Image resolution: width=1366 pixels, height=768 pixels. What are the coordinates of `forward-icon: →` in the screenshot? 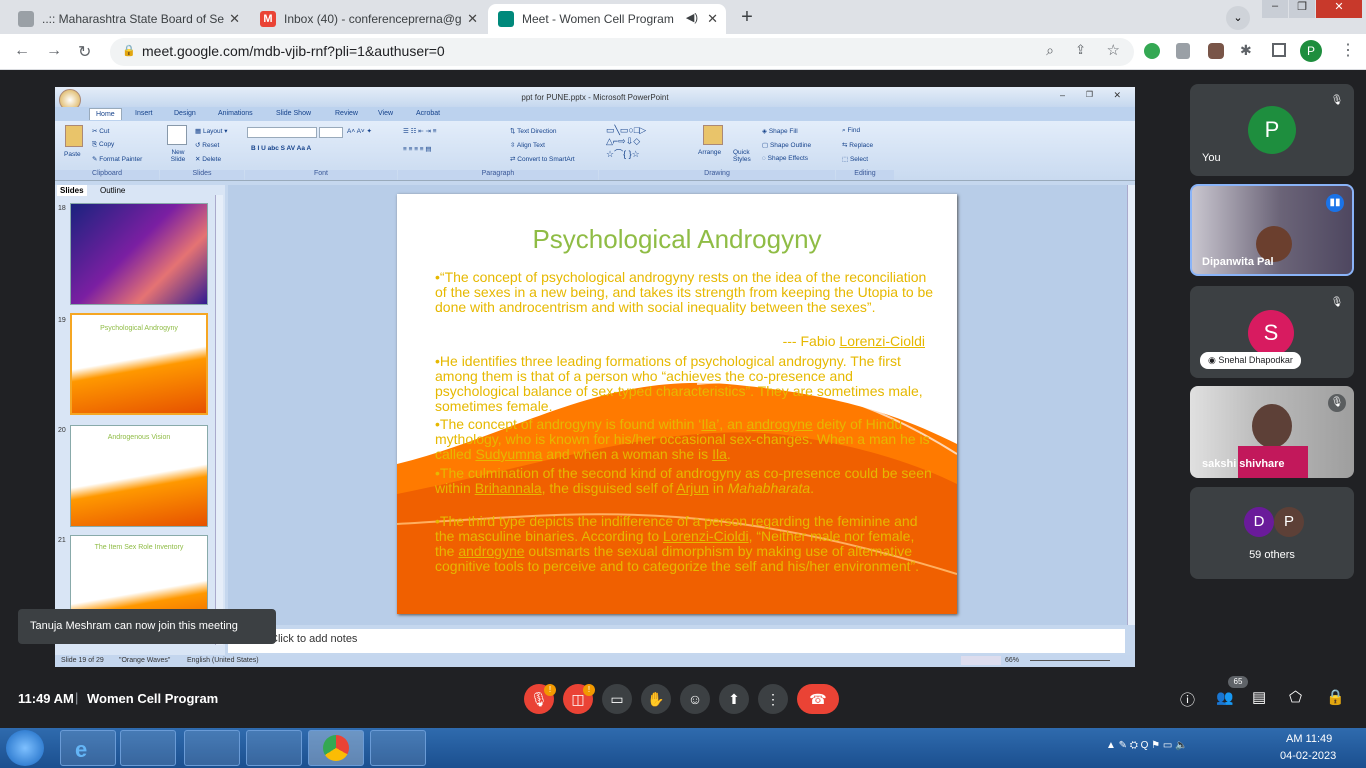 It's located at (54, 51).